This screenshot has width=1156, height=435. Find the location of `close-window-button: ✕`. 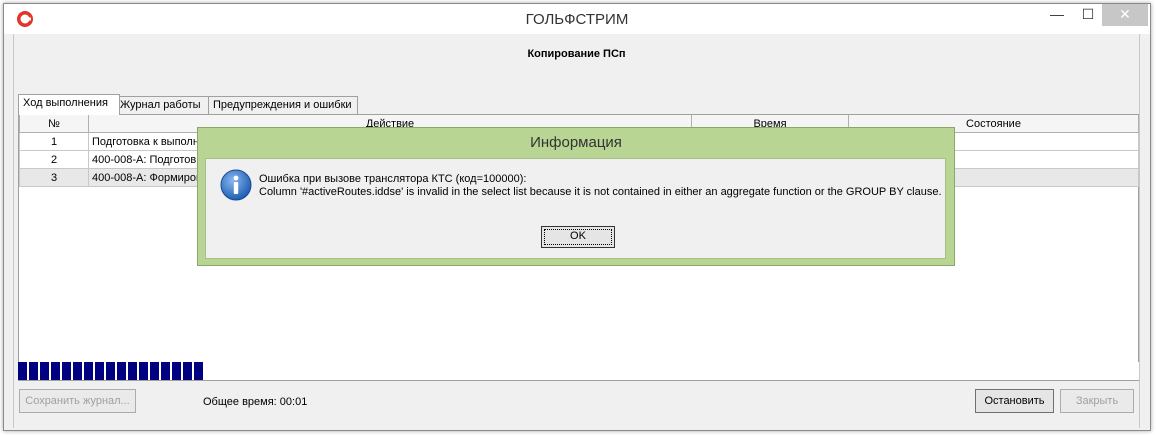

close-window-button: ✕ is located at coordinates (1125, 15).